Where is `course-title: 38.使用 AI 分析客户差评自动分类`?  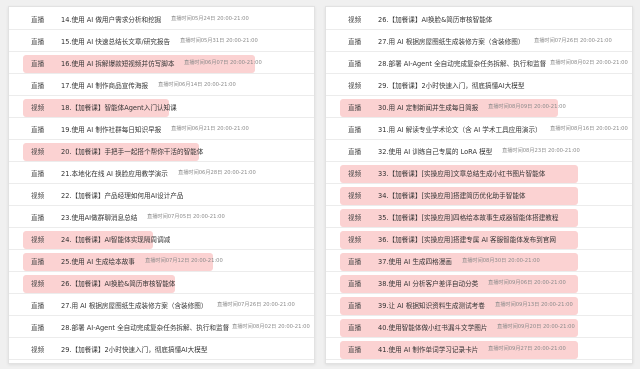
course-title: 38.使用 AI 分析客户差评自动分类 is located at coordinates (428, 283).